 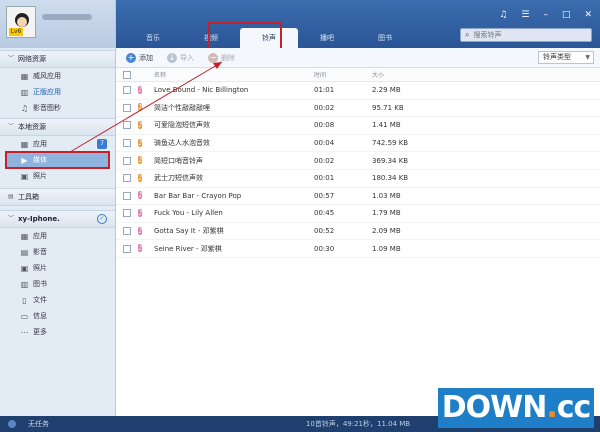 What do you see at coordinates (40, 236) in the screenshot?
I see `device-item-label: 应用` at bounding box center [40, 236].